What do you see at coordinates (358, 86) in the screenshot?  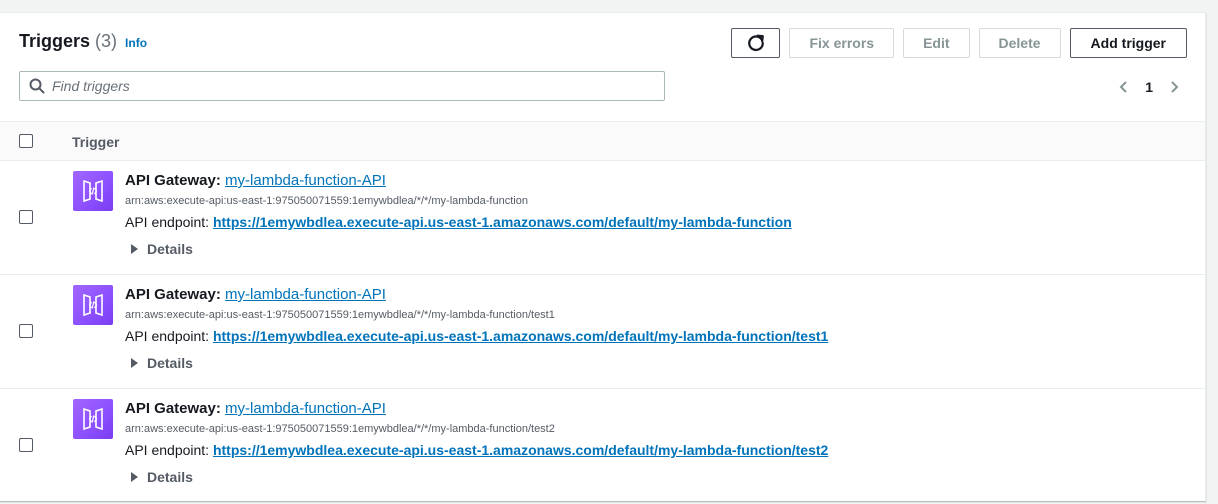 I see `search-input` at bounding box center [358, 86].